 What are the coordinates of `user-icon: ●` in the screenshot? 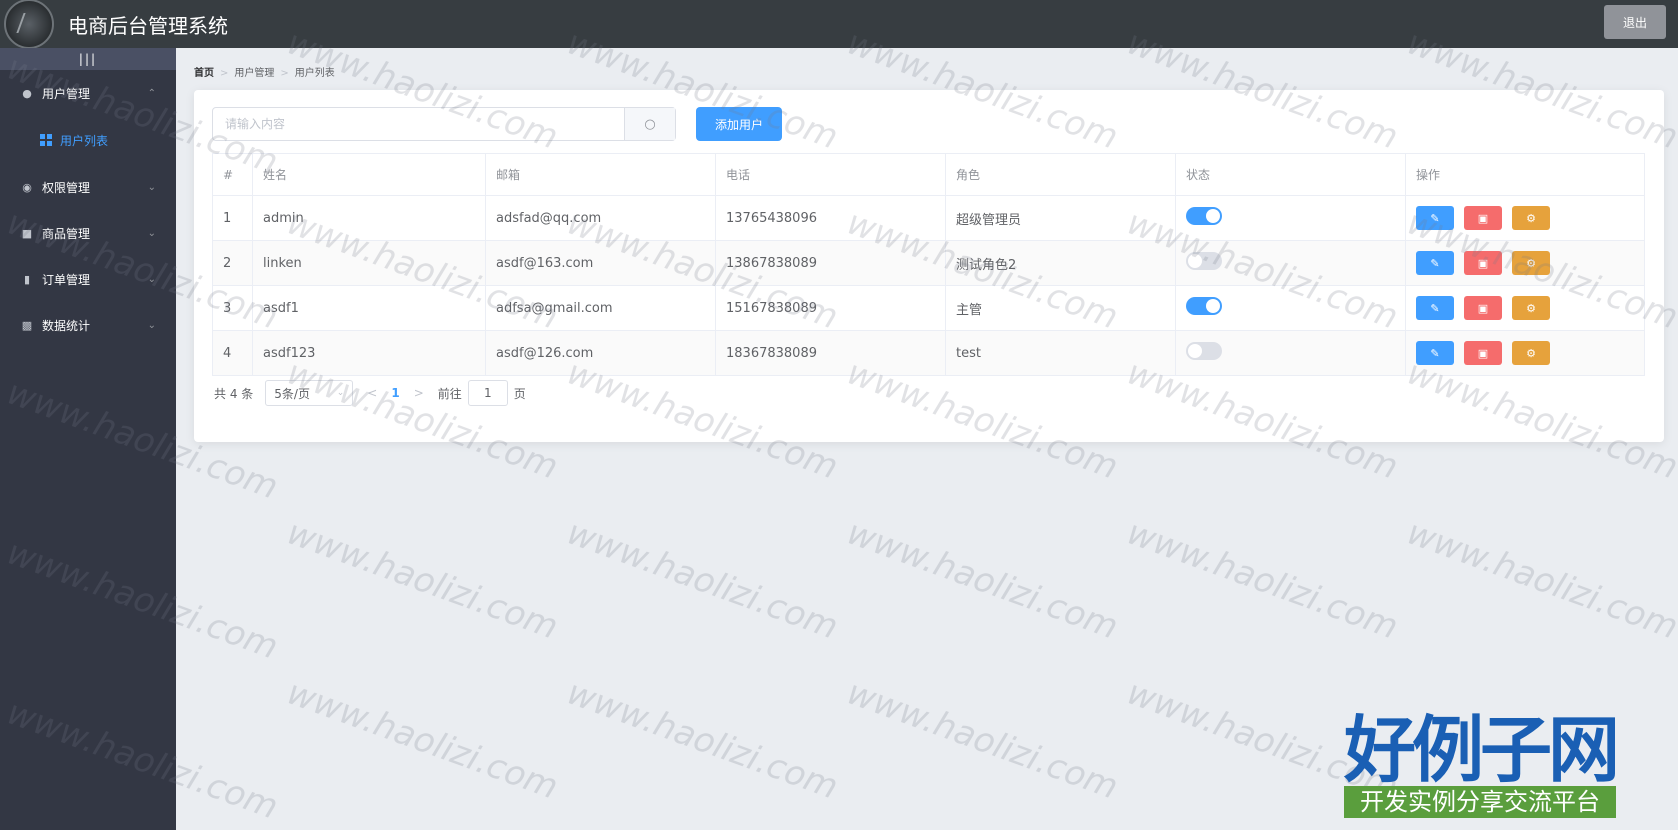 It's located at (27, 93).